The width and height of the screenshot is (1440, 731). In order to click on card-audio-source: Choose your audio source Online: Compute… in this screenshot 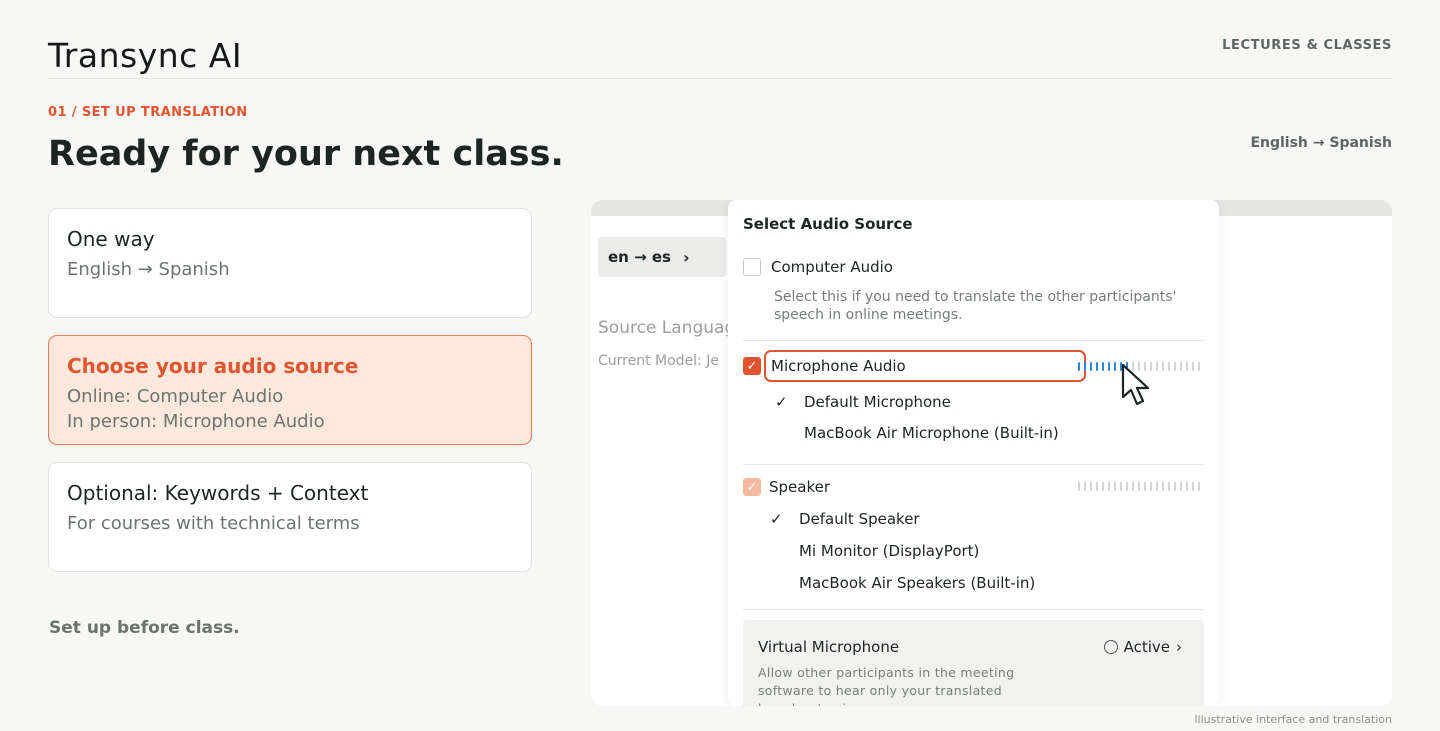, I will do `click(290, 390)`.